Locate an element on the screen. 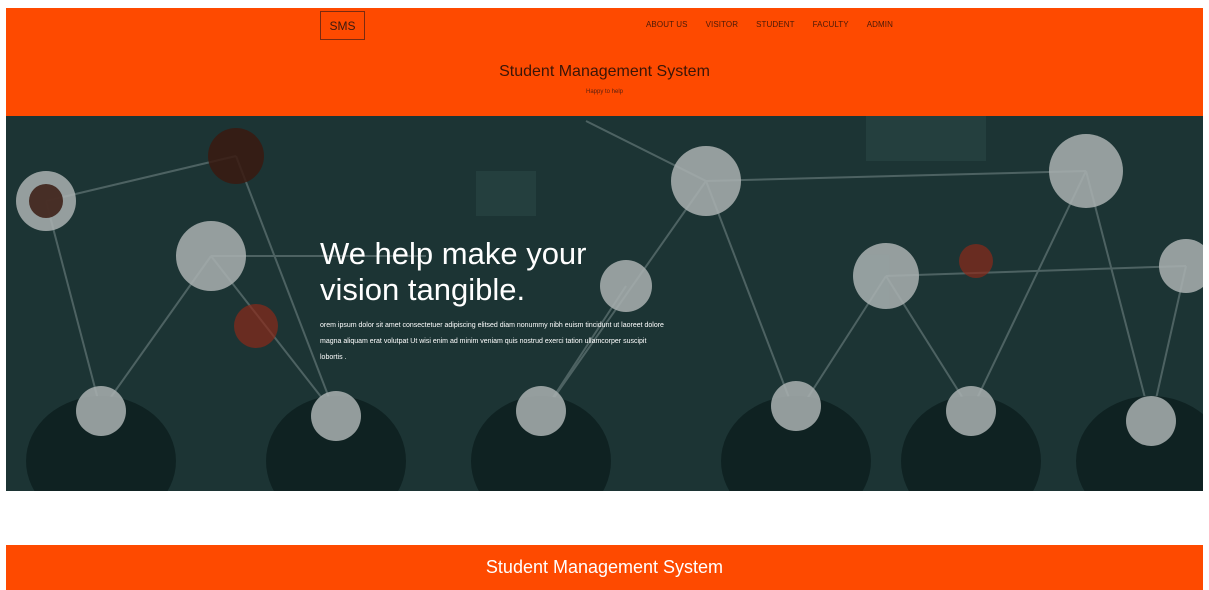  main-nav: ABOUT US VISITOR STUDENT FACULTY ADMIN is located at coordinates (778, 24).